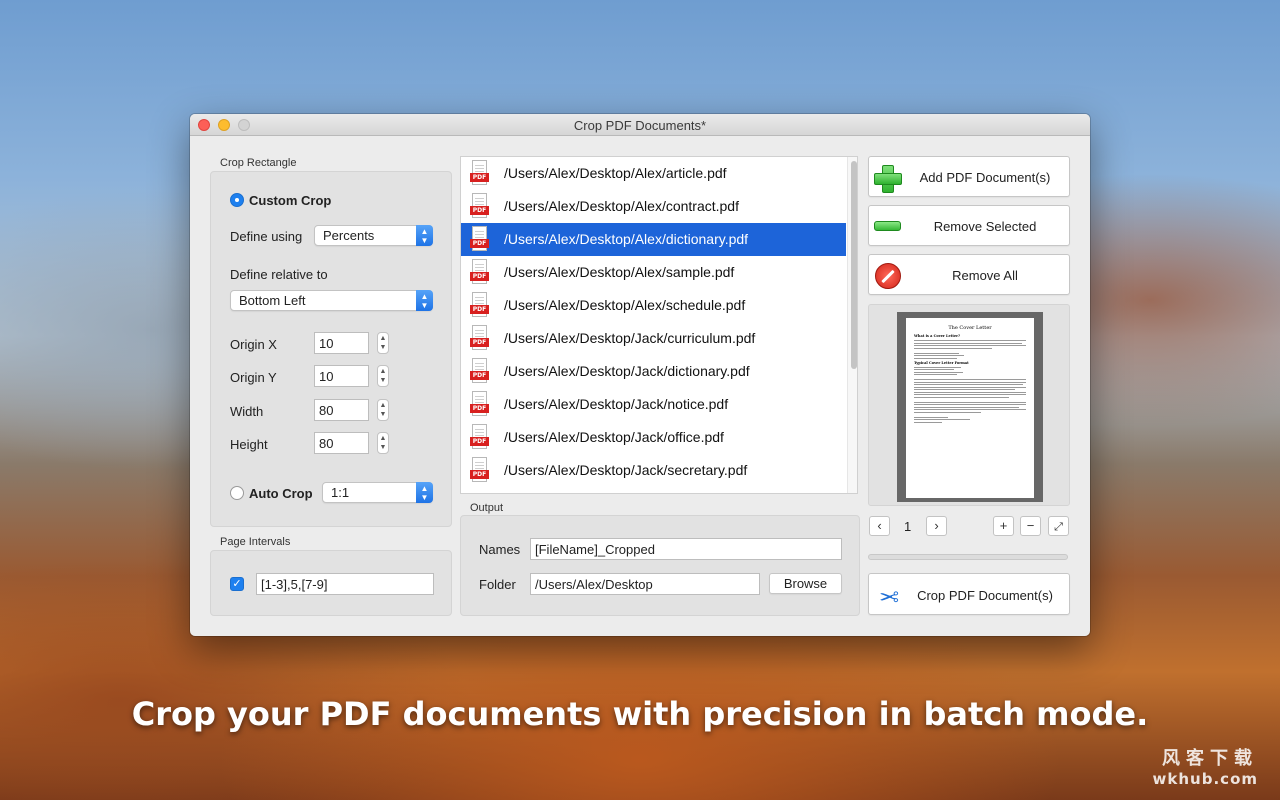  What do you see at coordinates (383, 376) in the screenshot?
I see `origin-y-stepper: ▲ ▼` at bounding box center [383, 376].